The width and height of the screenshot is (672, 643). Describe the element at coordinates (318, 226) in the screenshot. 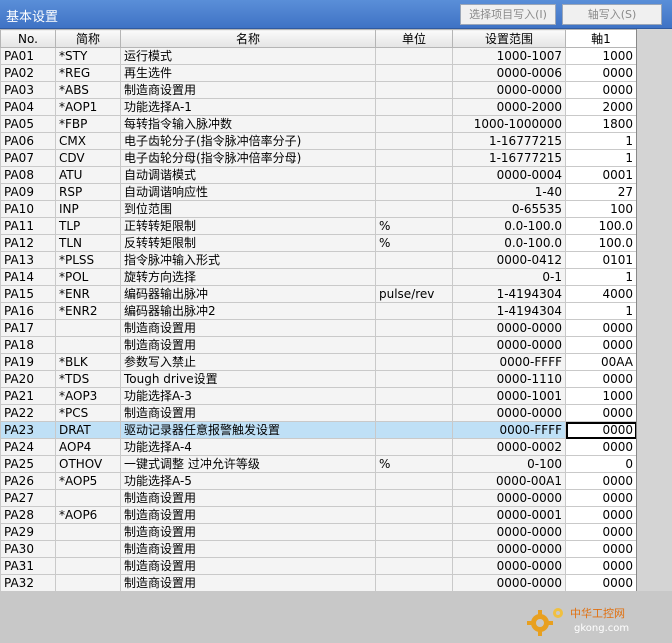

I see `table-row: PA11 TLP 正转转矩限制% 0.0-100.0 100.0` at that location.